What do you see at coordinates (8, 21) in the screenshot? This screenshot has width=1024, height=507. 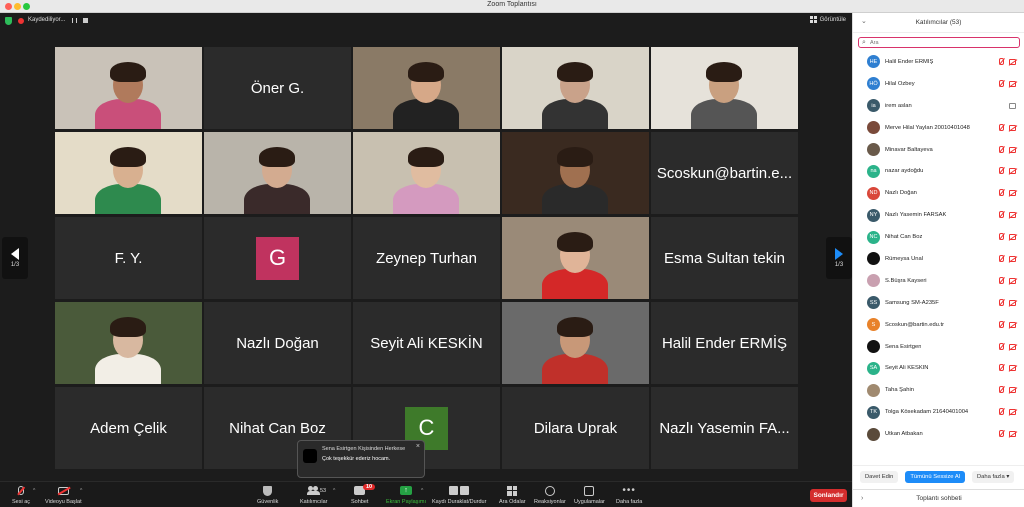 I see `encryption-shield-icon` at bounding box center [8, 21].